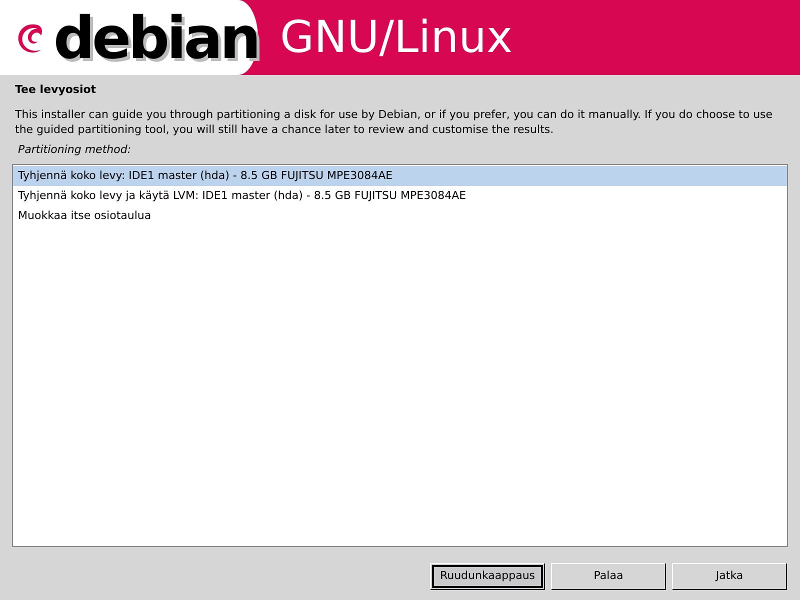 Image resolution: width=800 pixels, height=600 pixels. Describe the element at coordinates (75, 150) in the screenshot. I see `list-label: Partitioning method:` at that location.